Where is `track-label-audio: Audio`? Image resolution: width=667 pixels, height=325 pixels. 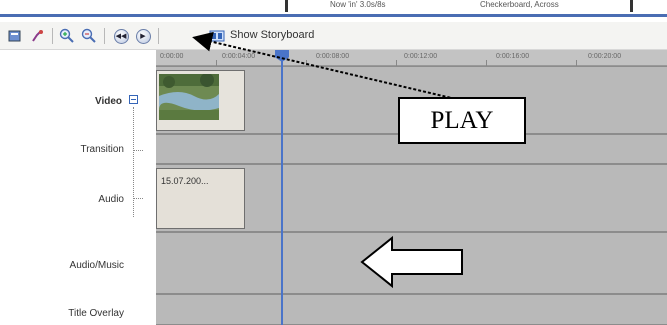 track-label-audio: Audio is located at coordinates (111, 199).